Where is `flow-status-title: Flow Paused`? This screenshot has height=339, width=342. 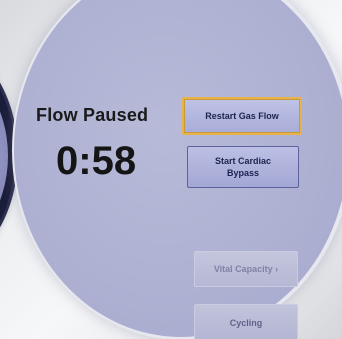
flow-status-title: Flow Paused is located at coordinates (92, 115).